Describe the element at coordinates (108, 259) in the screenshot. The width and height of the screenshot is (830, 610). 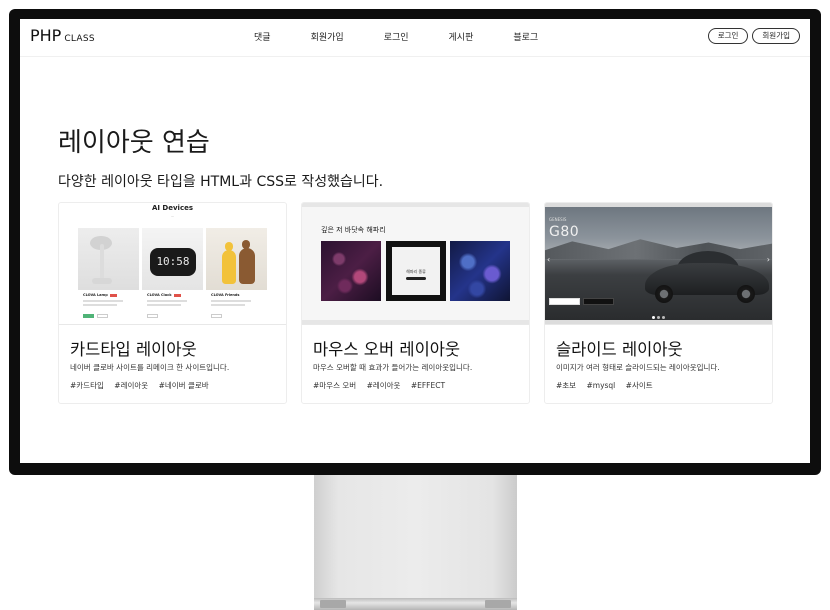
I see `product-image-lamp` at that location.